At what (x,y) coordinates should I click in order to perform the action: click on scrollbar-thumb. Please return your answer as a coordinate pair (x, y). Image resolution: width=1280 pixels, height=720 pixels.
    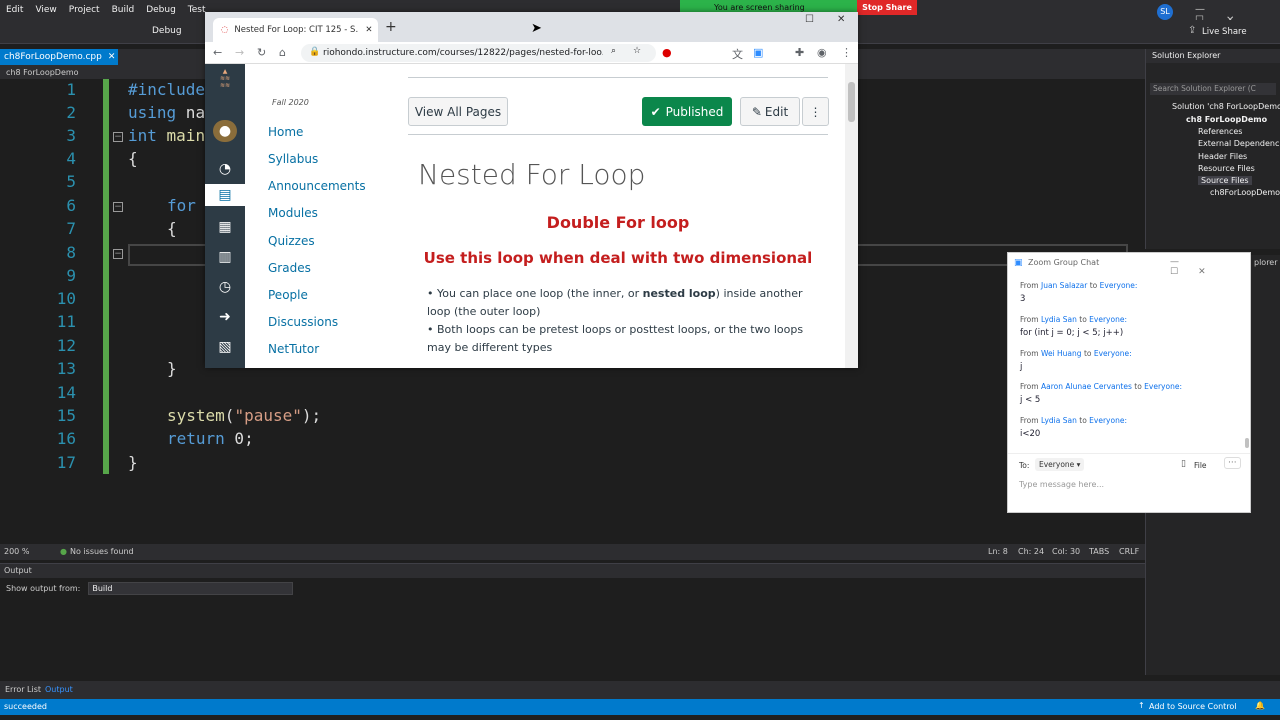
    Looking at the image, I should click on (851, 102).